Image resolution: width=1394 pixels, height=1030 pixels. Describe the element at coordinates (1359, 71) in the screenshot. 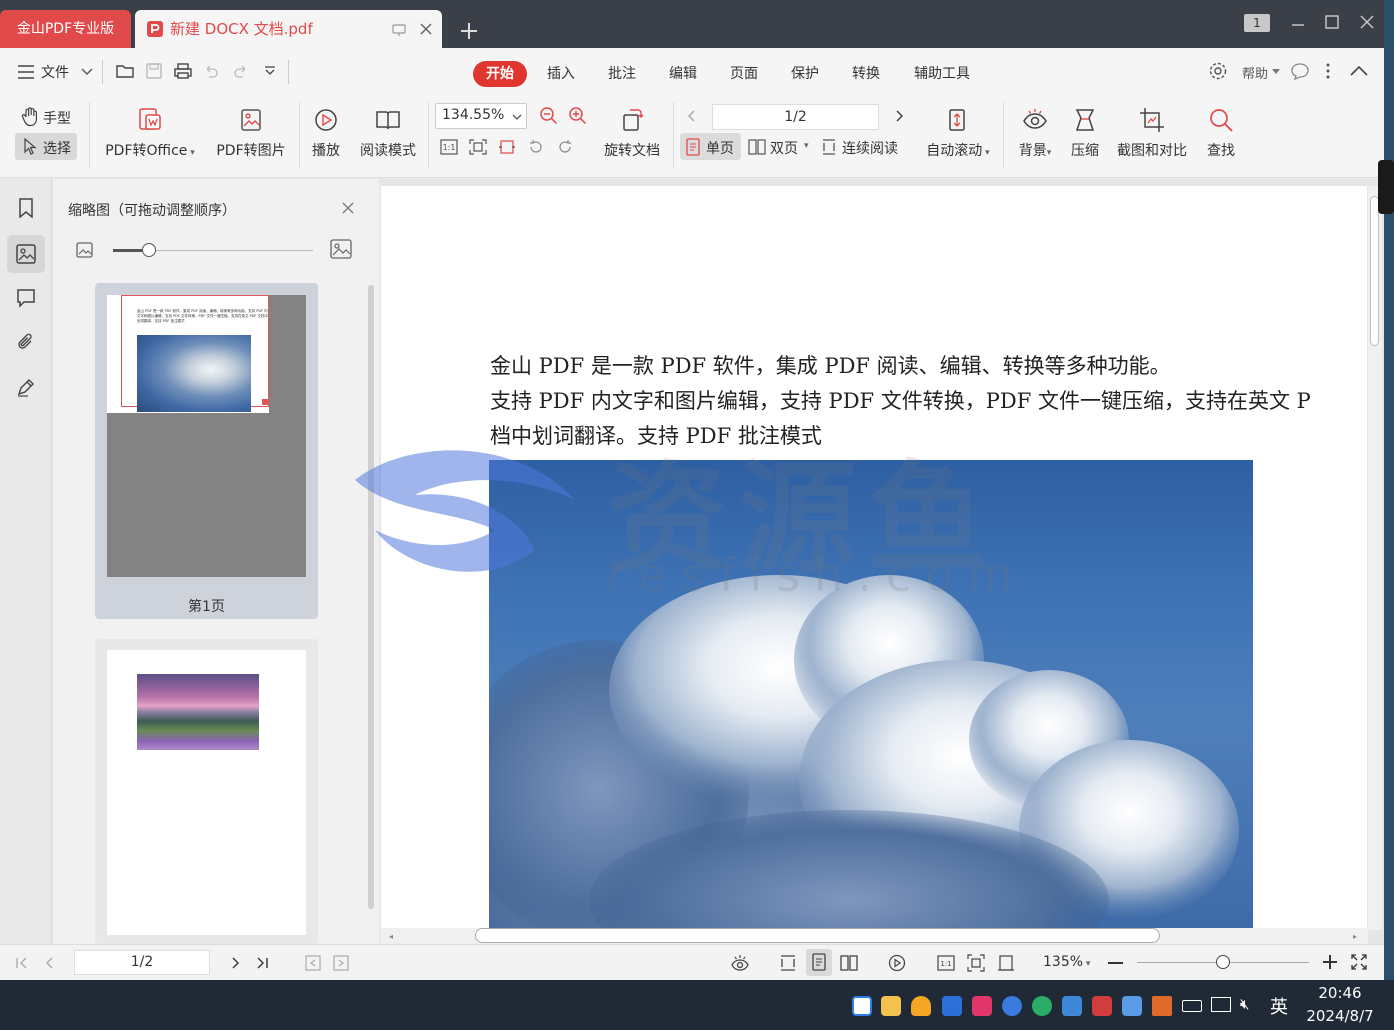

I see `collapse-ribbon-icon` at that location.